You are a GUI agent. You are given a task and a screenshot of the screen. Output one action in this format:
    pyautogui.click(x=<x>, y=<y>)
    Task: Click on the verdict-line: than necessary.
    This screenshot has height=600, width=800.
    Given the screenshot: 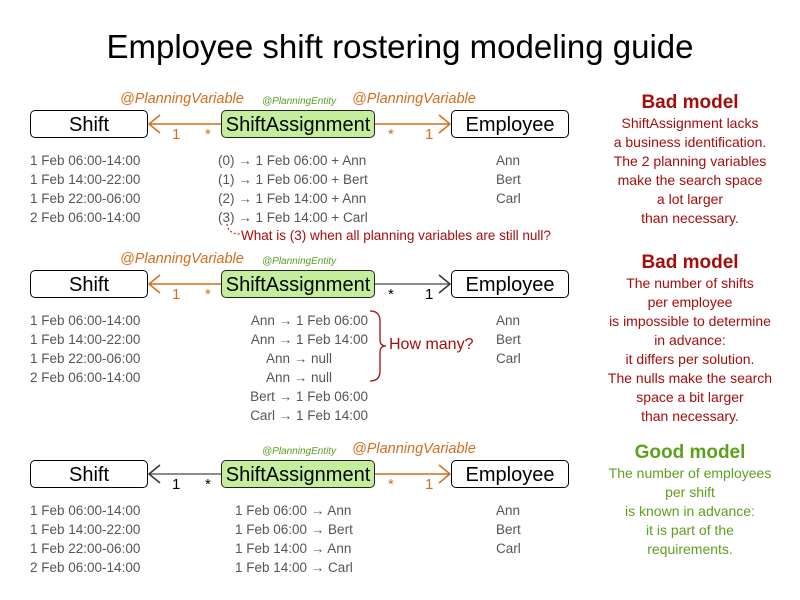 What is the action you would take?
    pyautogui.click(x=690, y=416)
    